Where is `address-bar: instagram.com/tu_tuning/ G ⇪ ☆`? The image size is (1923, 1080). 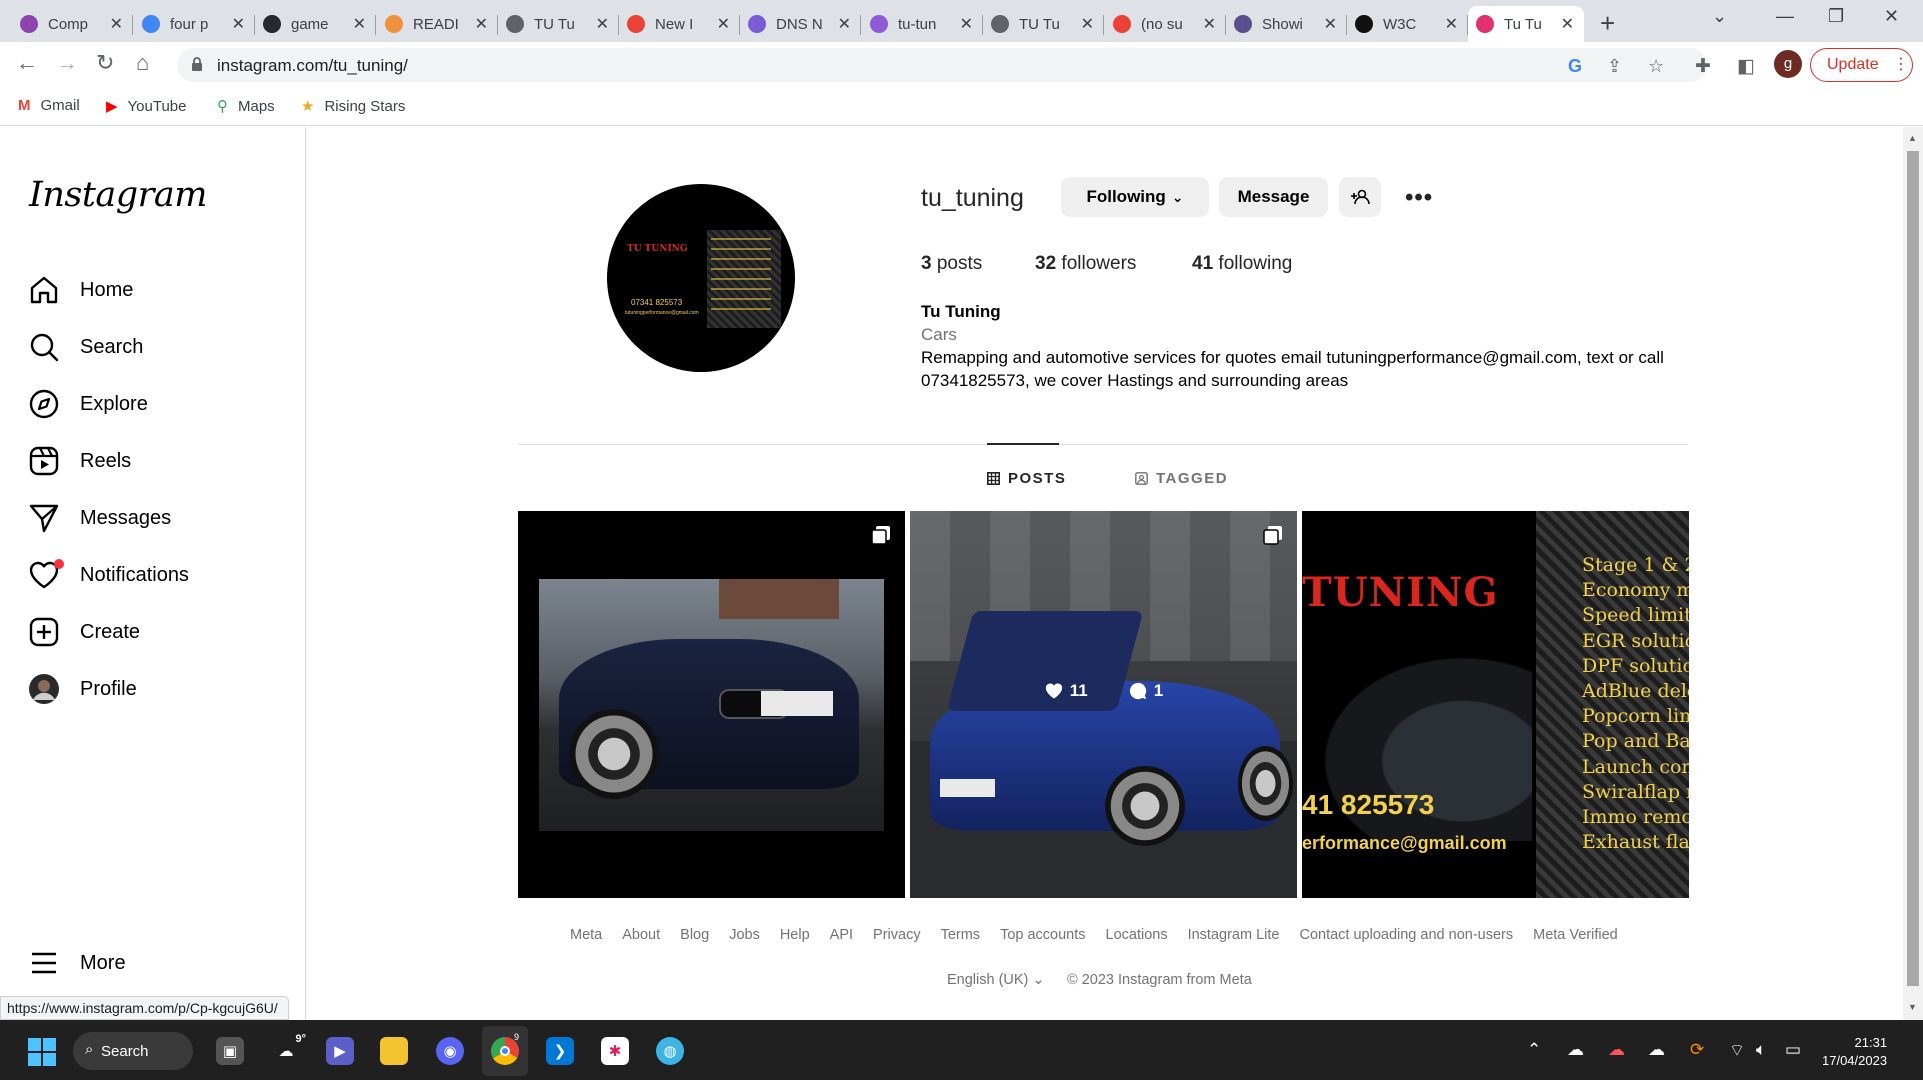 address-bar: instagram.com/tu_tuning/ G ⇪ ☆ is located at coordinates (942, 65).